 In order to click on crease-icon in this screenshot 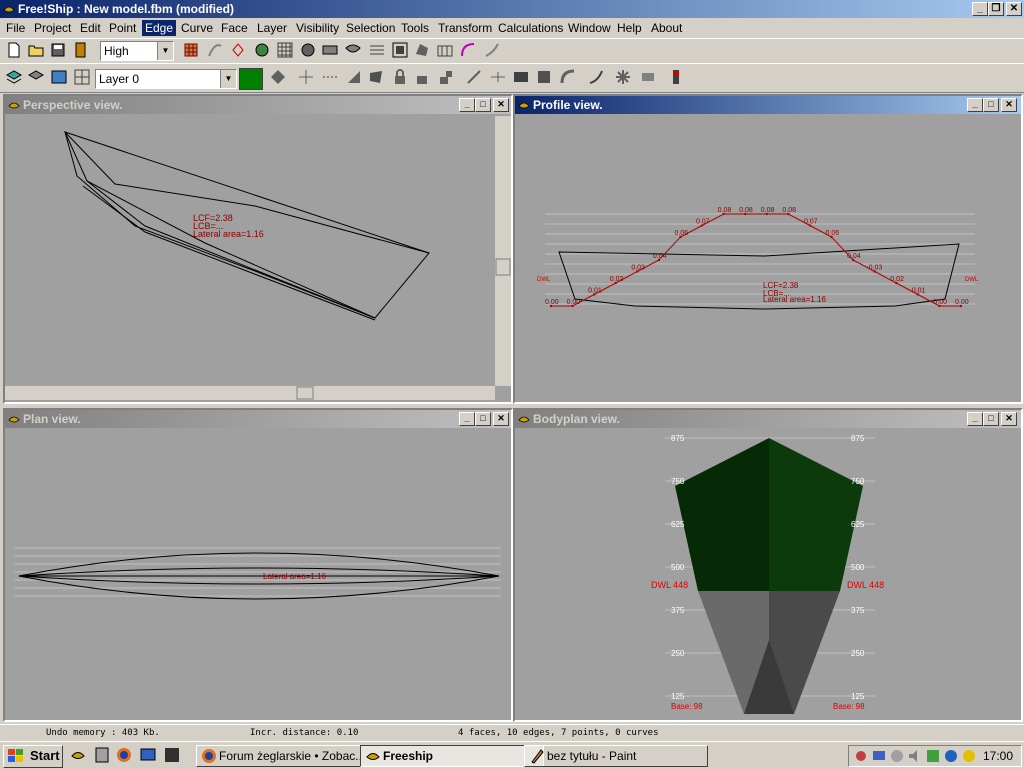, I will do `click(544, 77)`.